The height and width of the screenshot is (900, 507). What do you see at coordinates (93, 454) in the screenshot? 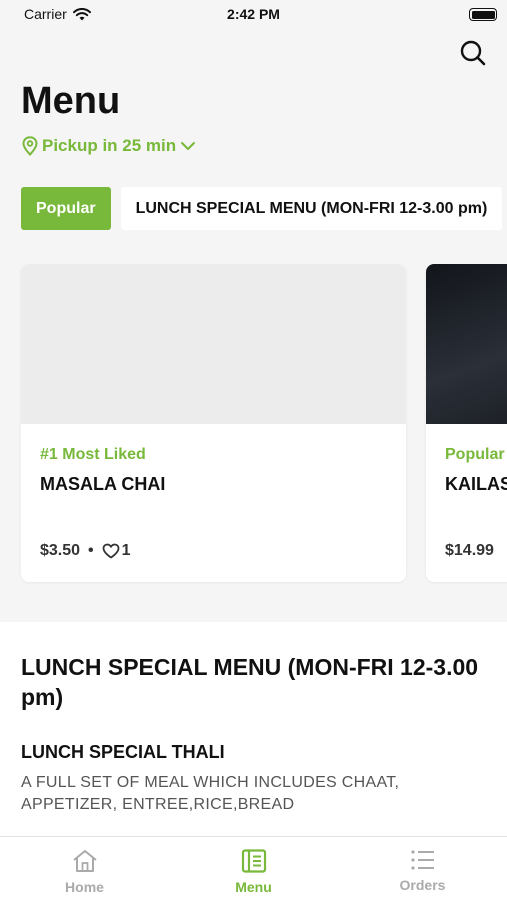
I see `item-tag: #1 Most Liked` at bounding box center [93, 454].